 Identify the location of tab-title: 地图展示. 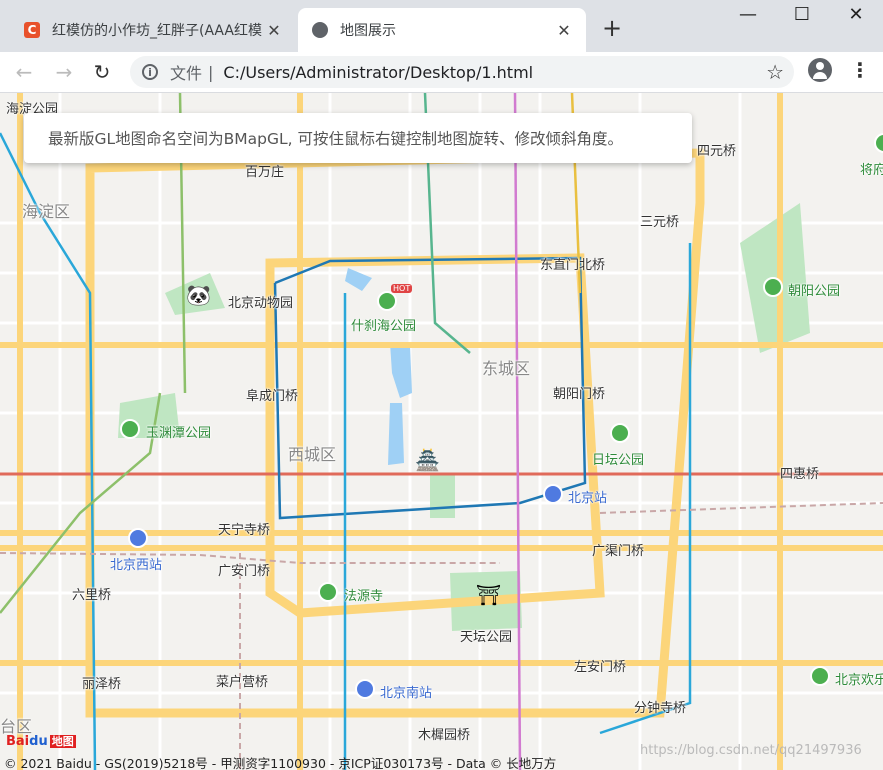
(368, 31).